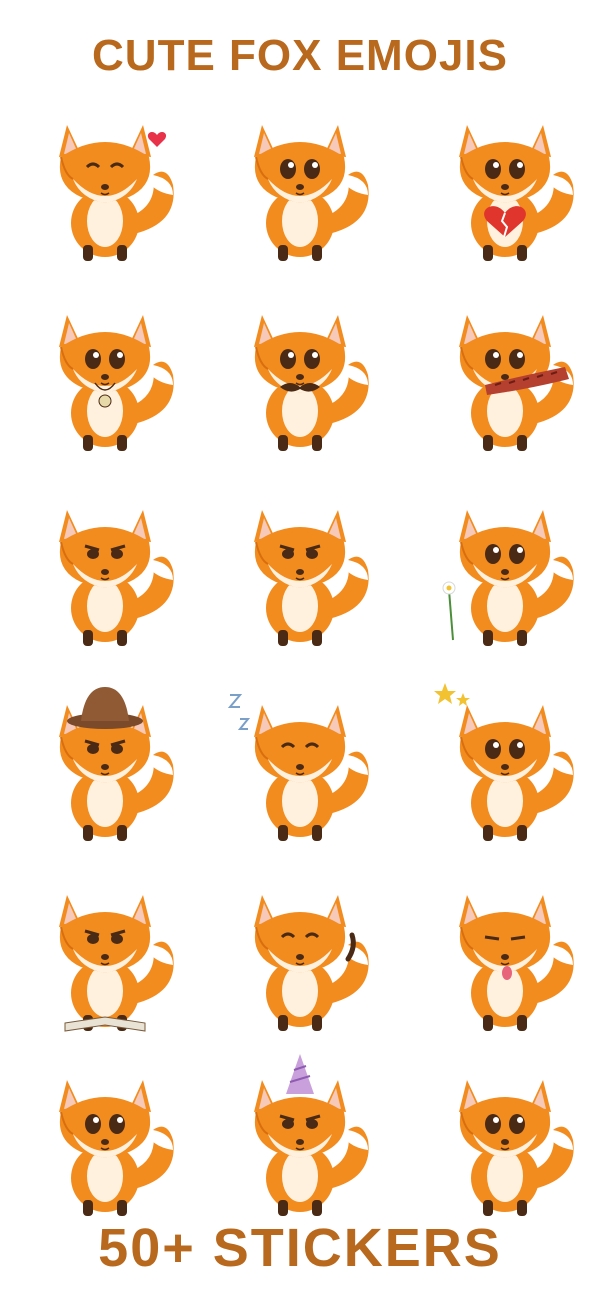 The width and height of the screenshot is (600, 1300). Describe the element at coordinates (505, 565) in the screenshot. I see `fox-smelling-flower-sticker` at that location.